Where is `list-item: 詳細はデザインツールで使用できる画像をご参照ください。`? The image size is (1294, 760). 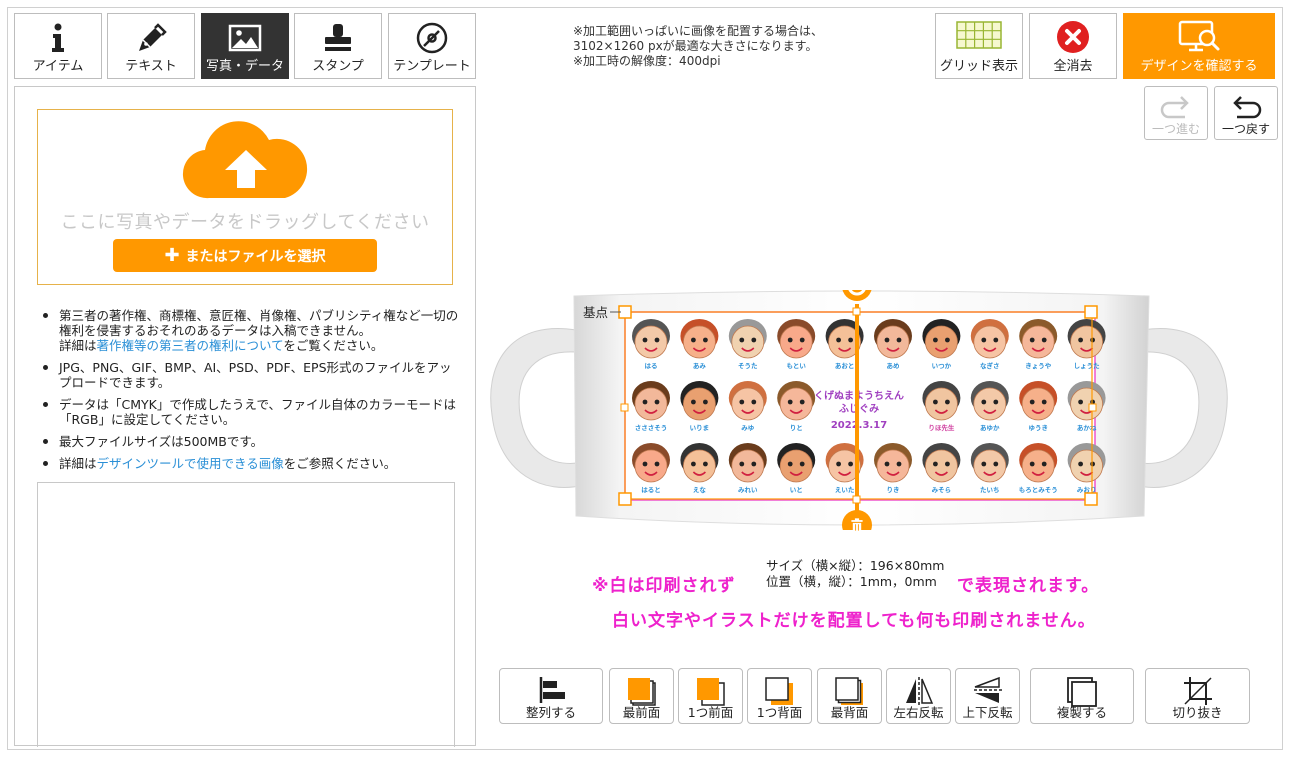
list-item: 詳細はデザインツールで使用できる画像をご参照ください。 is located at coordinates (249, 463).